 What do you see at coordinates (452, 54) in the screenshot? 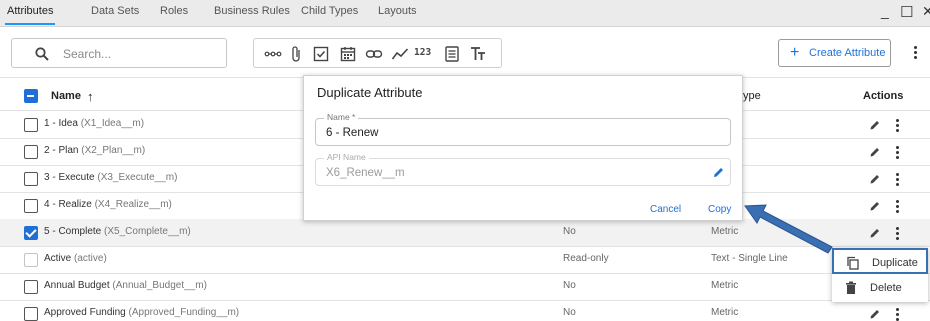
I see `form-icon` at bounding box center [452, 54].